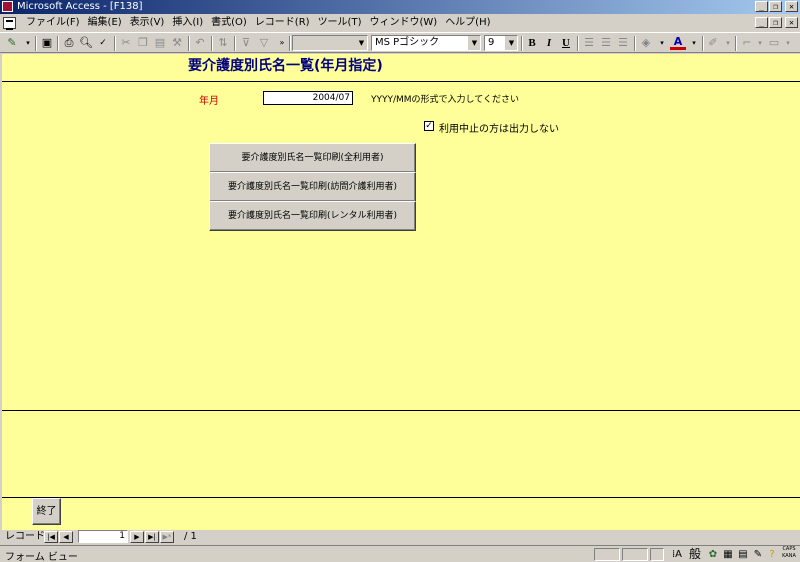  What do you see at coordinates (160, 43) in the screenshot?
I see `paste-icon: ▤` at bounding box center [160, 43].